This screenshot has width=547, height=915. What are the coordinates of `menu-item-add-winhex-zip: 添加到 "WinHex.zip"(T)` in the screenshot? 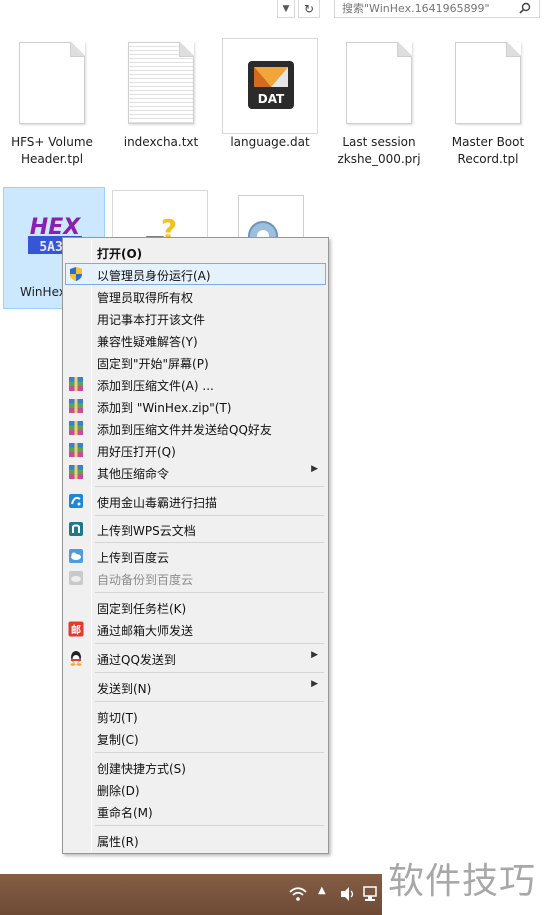 It's located at (195, 406).